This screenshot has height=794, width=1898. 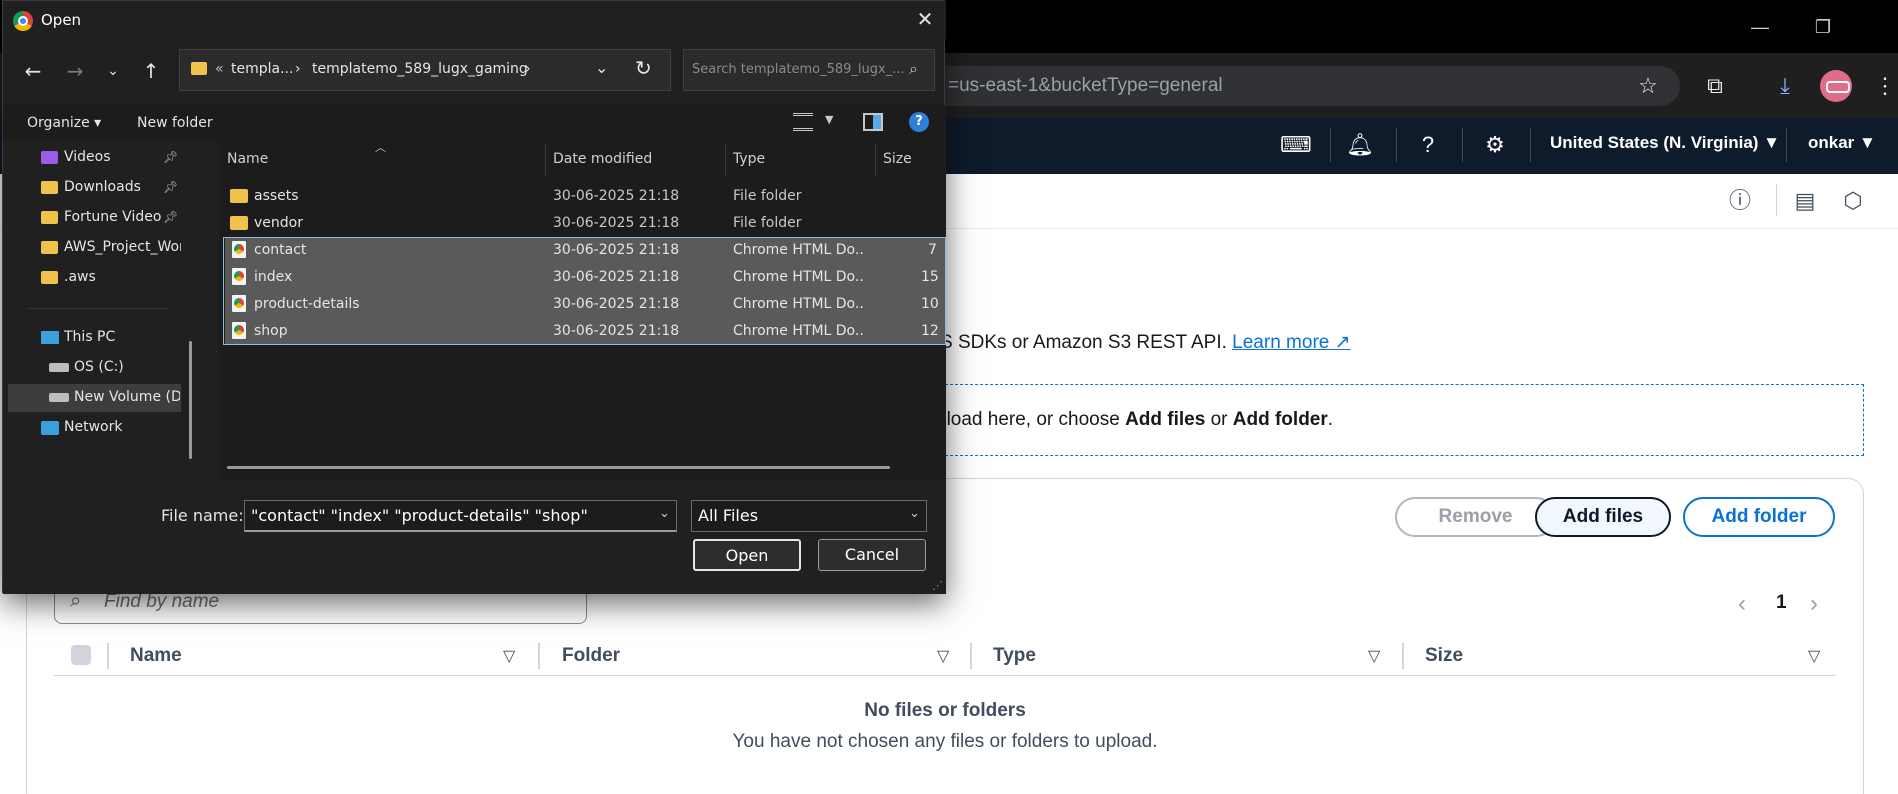 What do you see at coordinates (591, 656) in the screenshot?
I see `column-folder: Folder` at bounding box center [591, 656].